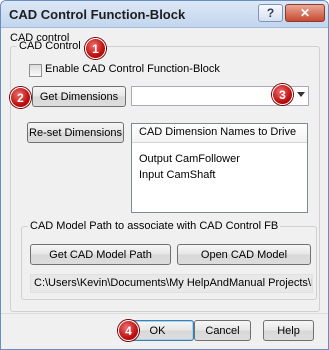 The height and width of the screenshot is (350, 329). Describe the element at coordinates (35, 70) in the screenshot. I see `enable-cad-control-checkbox` at that location.